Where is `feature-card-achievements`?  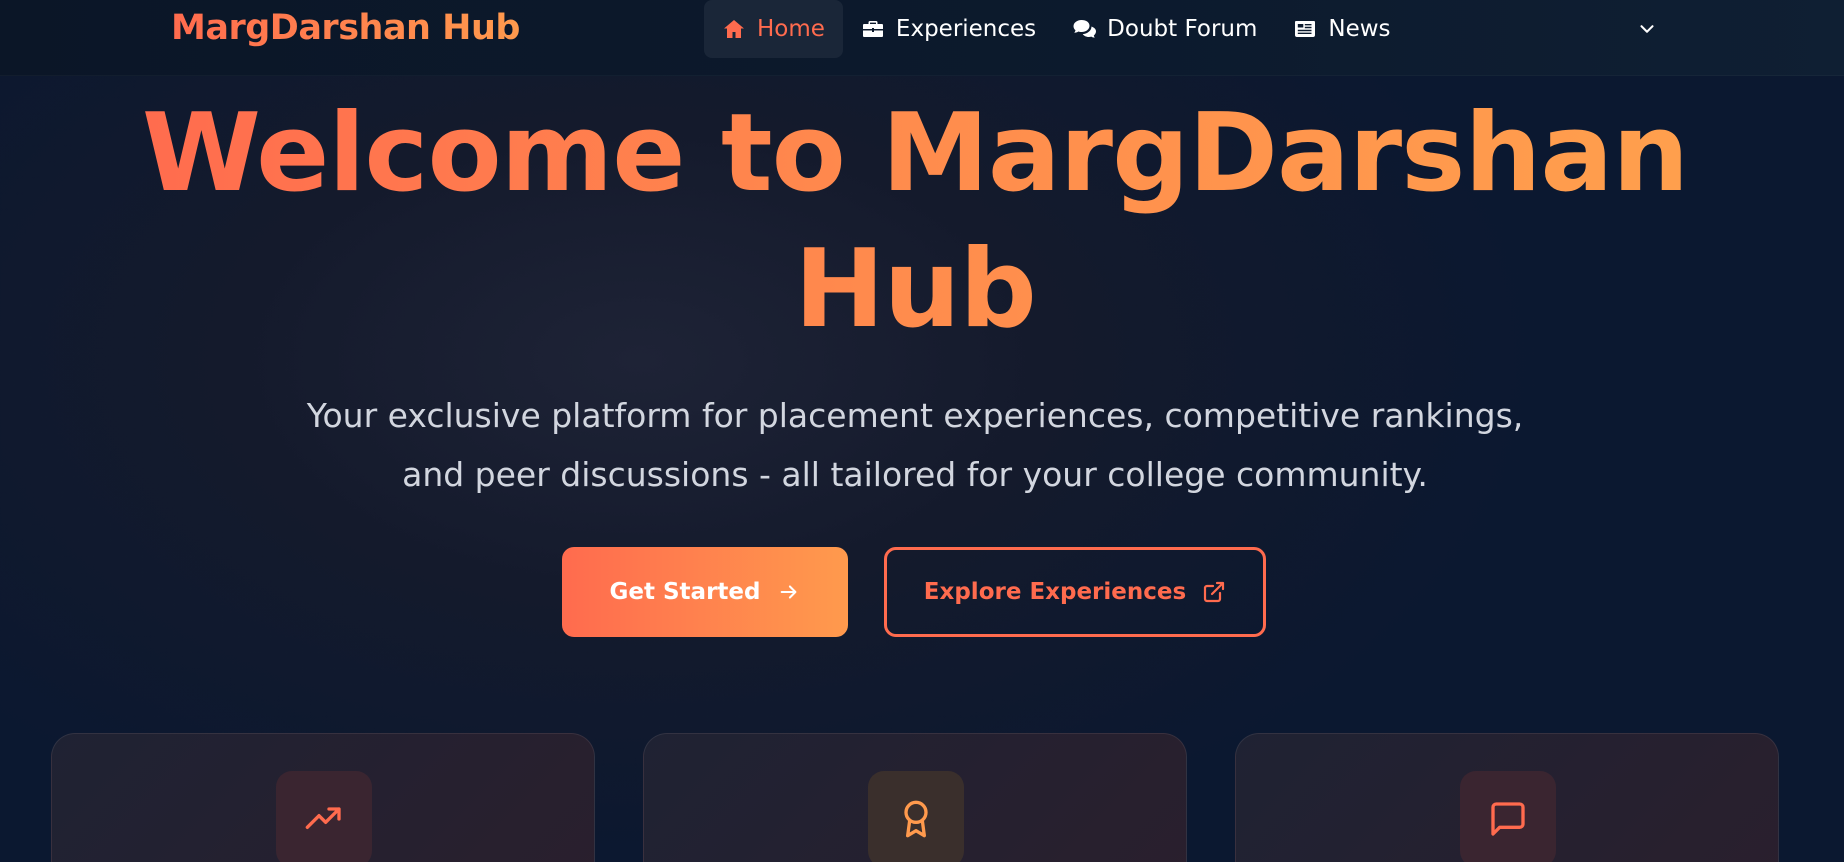 feature-card-achievements is located at coordinates (915, 797).